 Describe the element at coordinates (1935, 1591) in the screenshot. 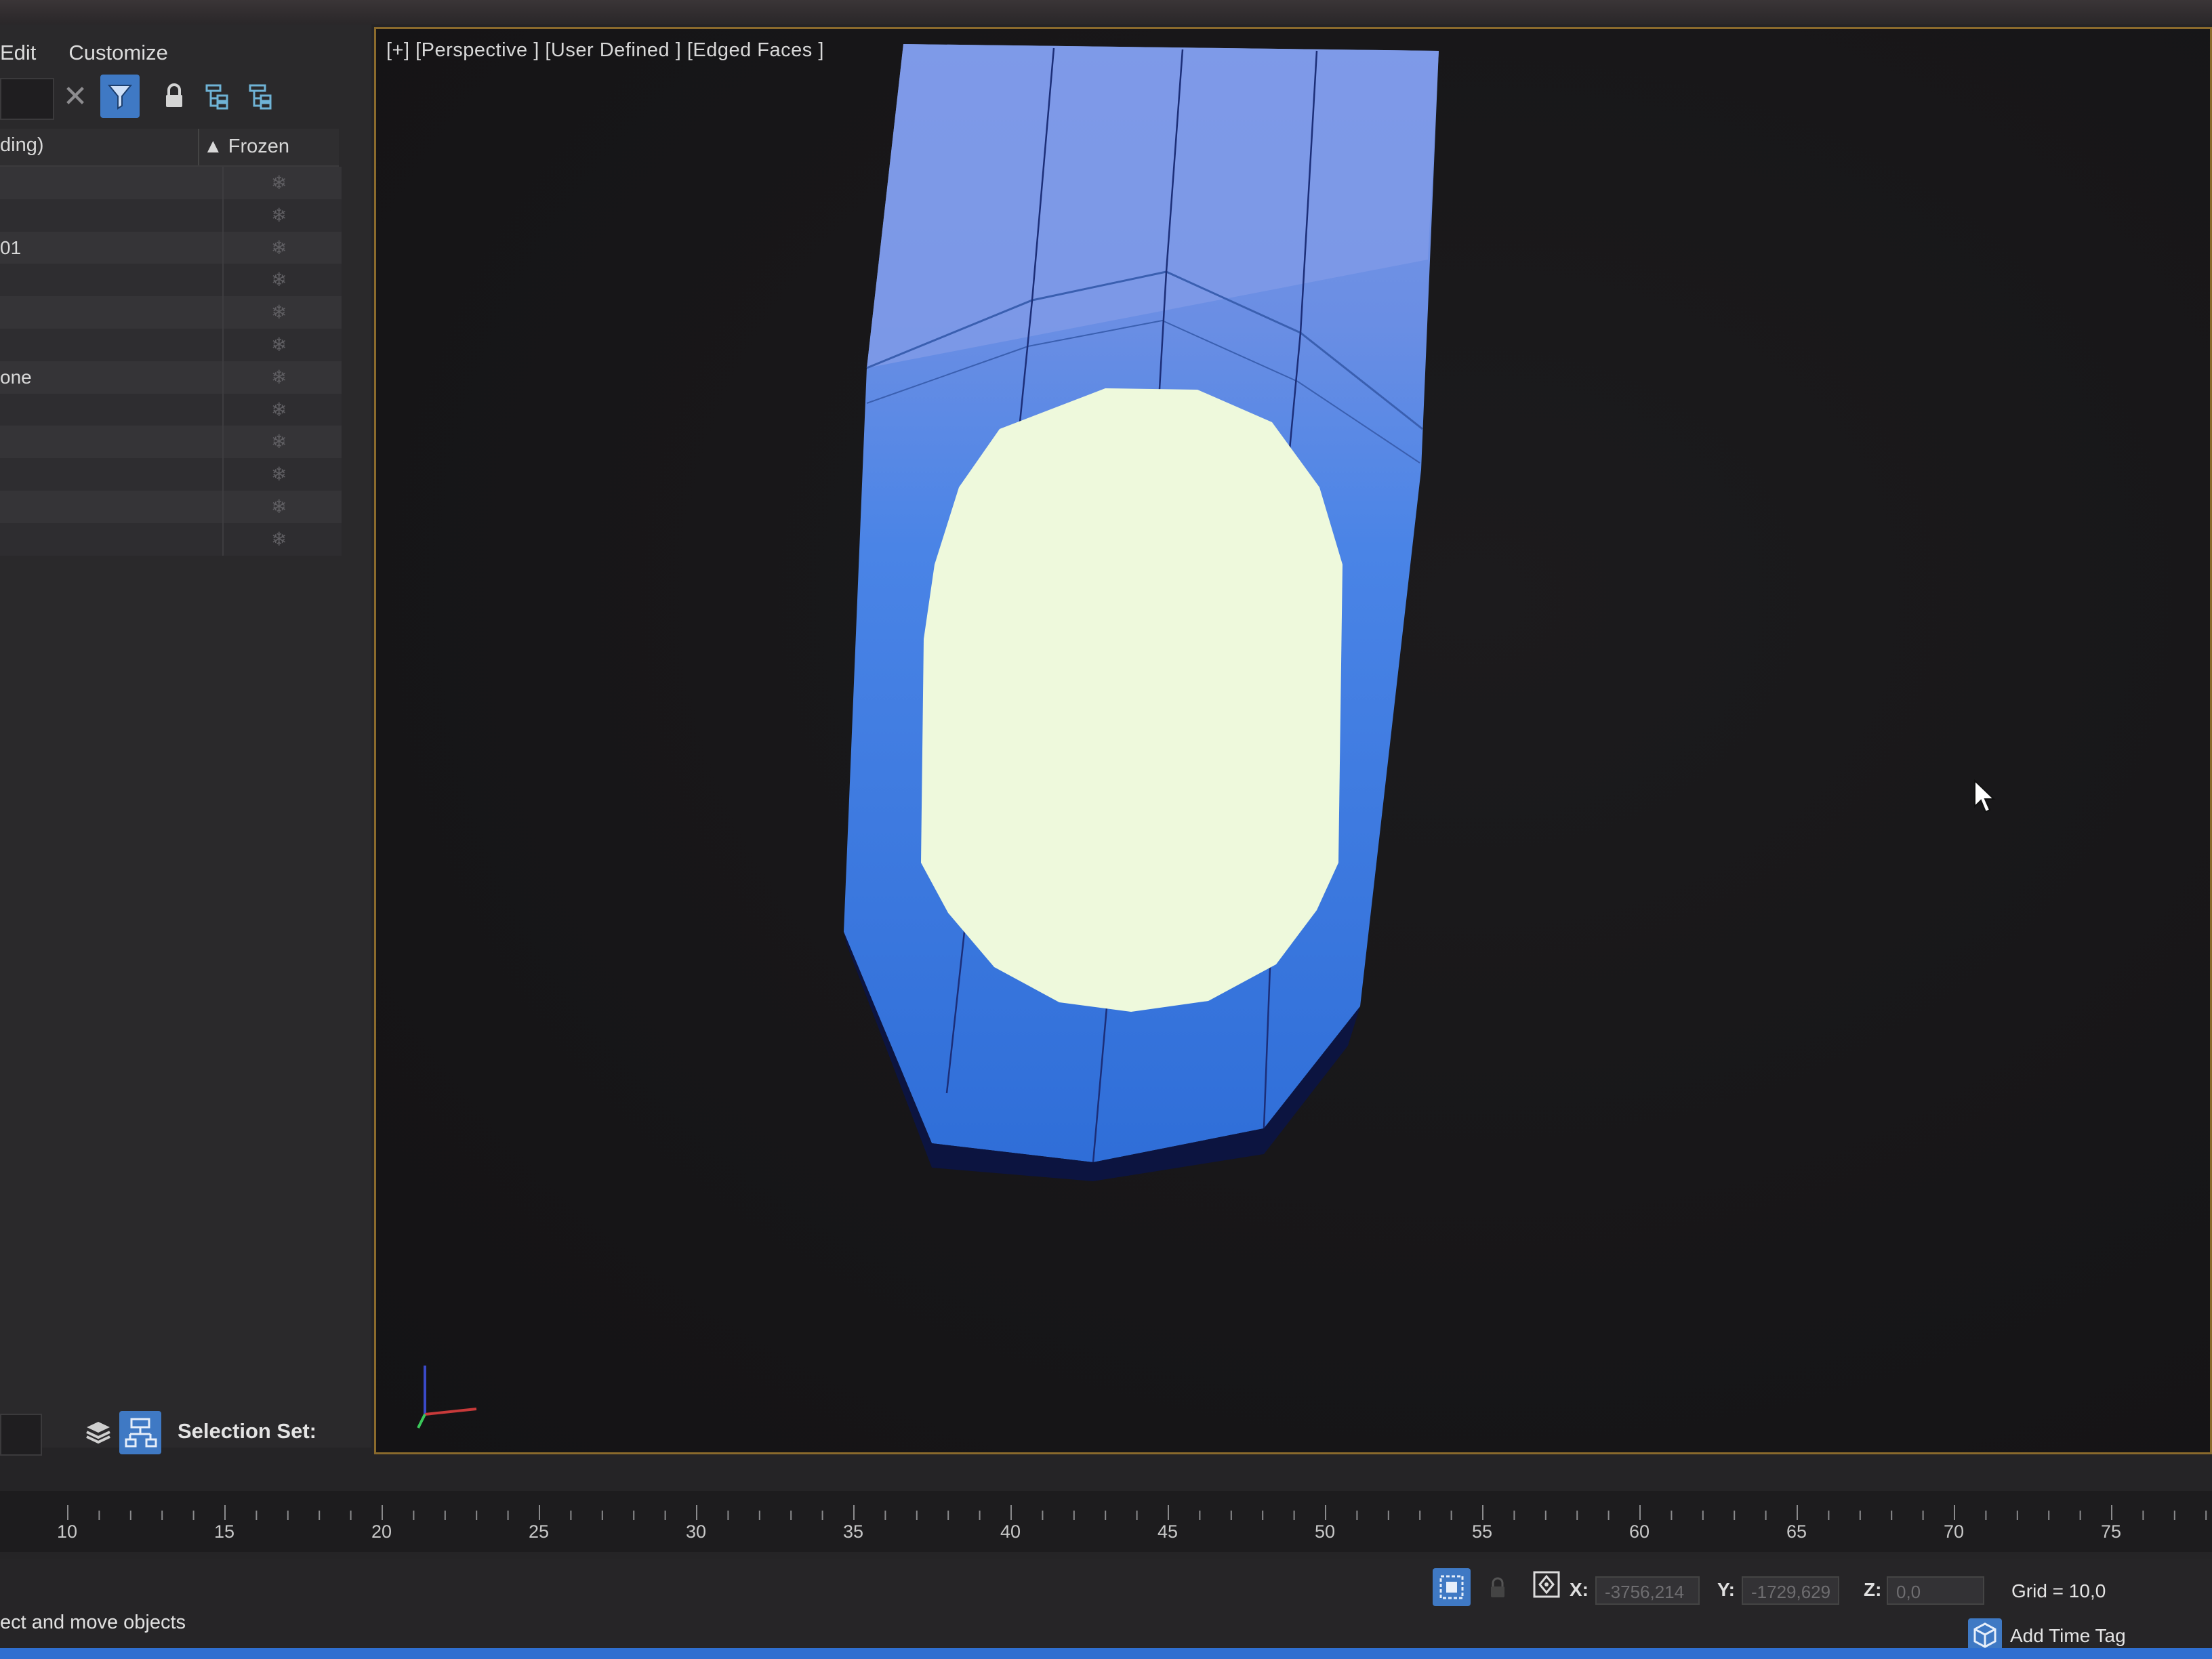

I see `z-coordinate-field: 0,0` at that location.